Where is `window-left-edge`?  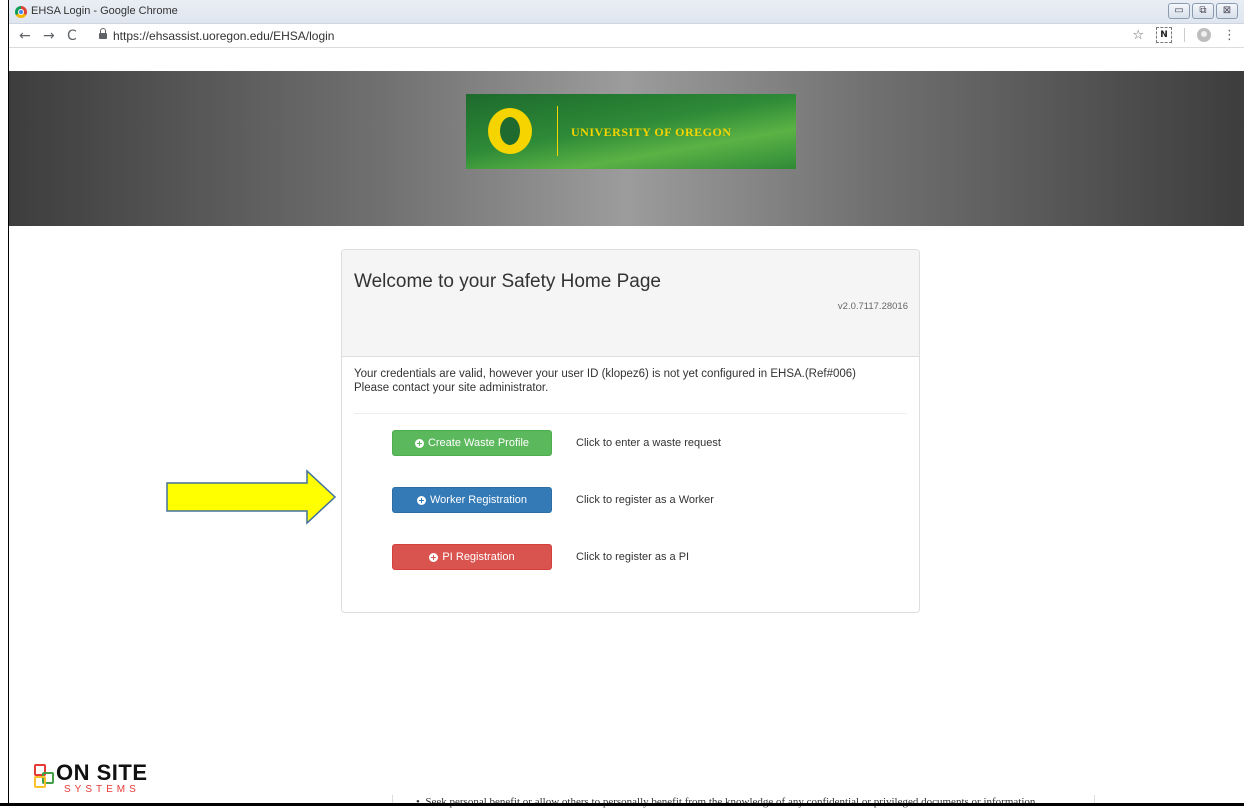
window-left-edge is located at coordinates (4, 403).